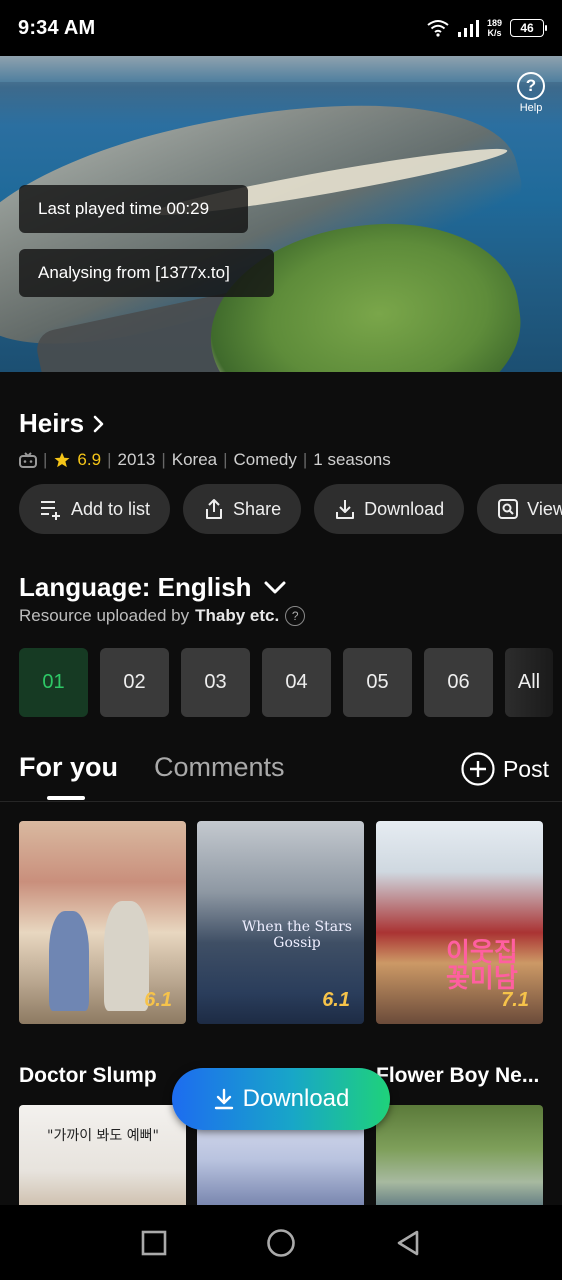  I want to click on download-button: Download, so click(389, 509).